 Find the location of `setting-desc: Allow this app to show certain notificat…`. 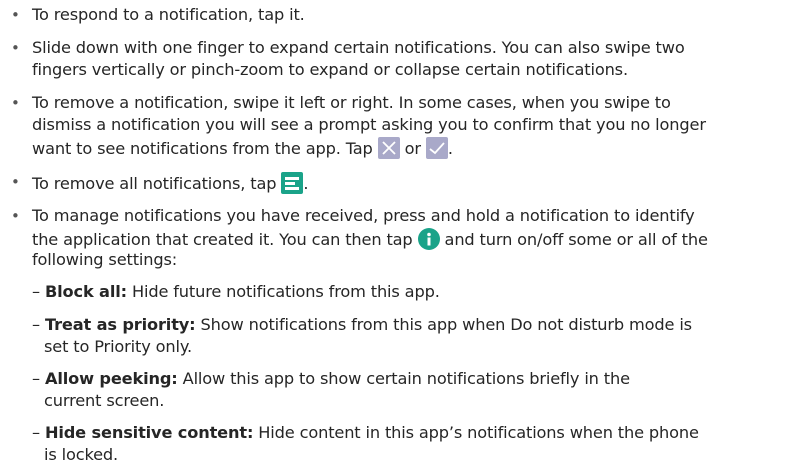

setting-desc: Allow this app to show certain notificat… is located at coordinates (406, 378).